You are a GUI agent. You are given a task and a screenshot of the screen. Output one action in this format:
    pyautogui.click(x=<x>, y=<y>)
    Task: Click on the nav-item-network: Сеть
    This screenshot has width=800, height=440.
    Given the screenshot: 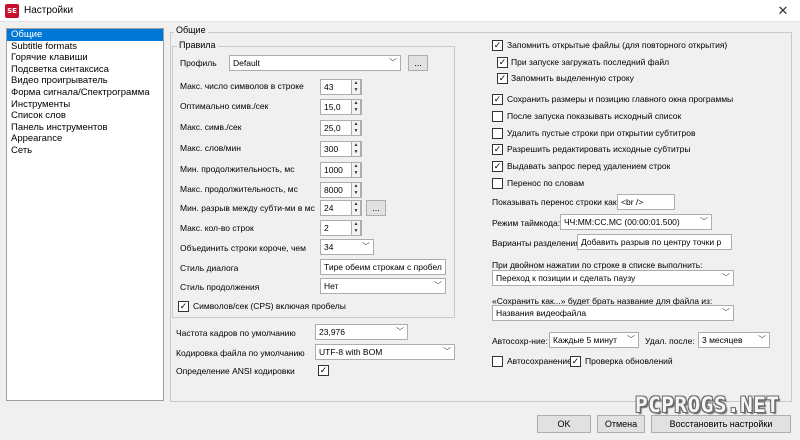 What is the action you would take?
    pyautogui.click(x=85, y=151)
    